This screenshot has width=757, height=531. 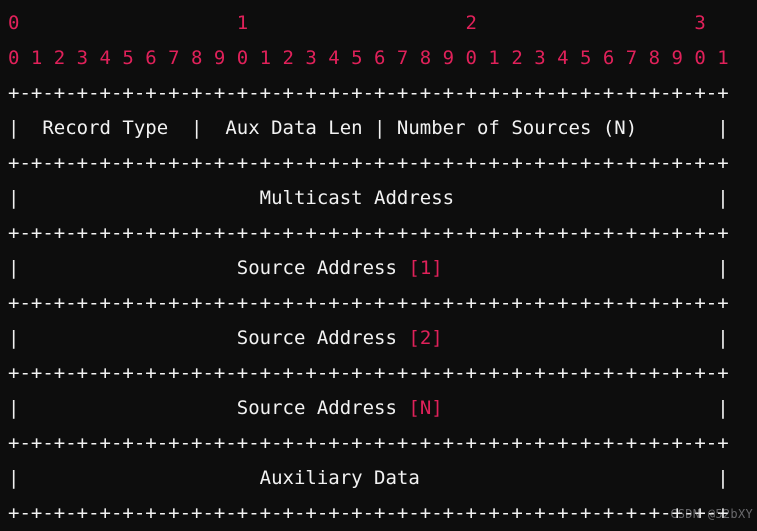 I want to click on source-address-2-row: | Source Address [2] |, so click(x=368, y=338).